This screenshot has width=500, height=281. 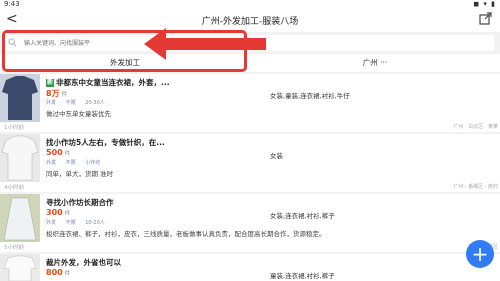 I want to click on price-value: 300, so click(x=54, y=212).